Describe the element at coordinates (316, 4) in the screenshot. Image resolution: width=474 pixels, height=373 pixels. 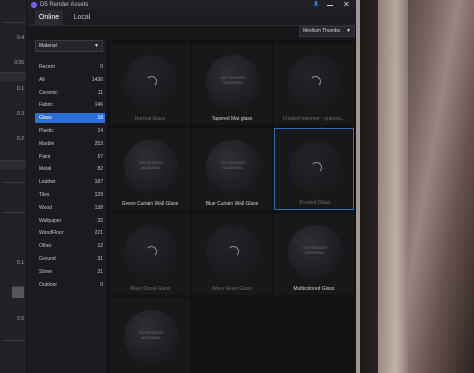
I see `pin-icon` at that location.